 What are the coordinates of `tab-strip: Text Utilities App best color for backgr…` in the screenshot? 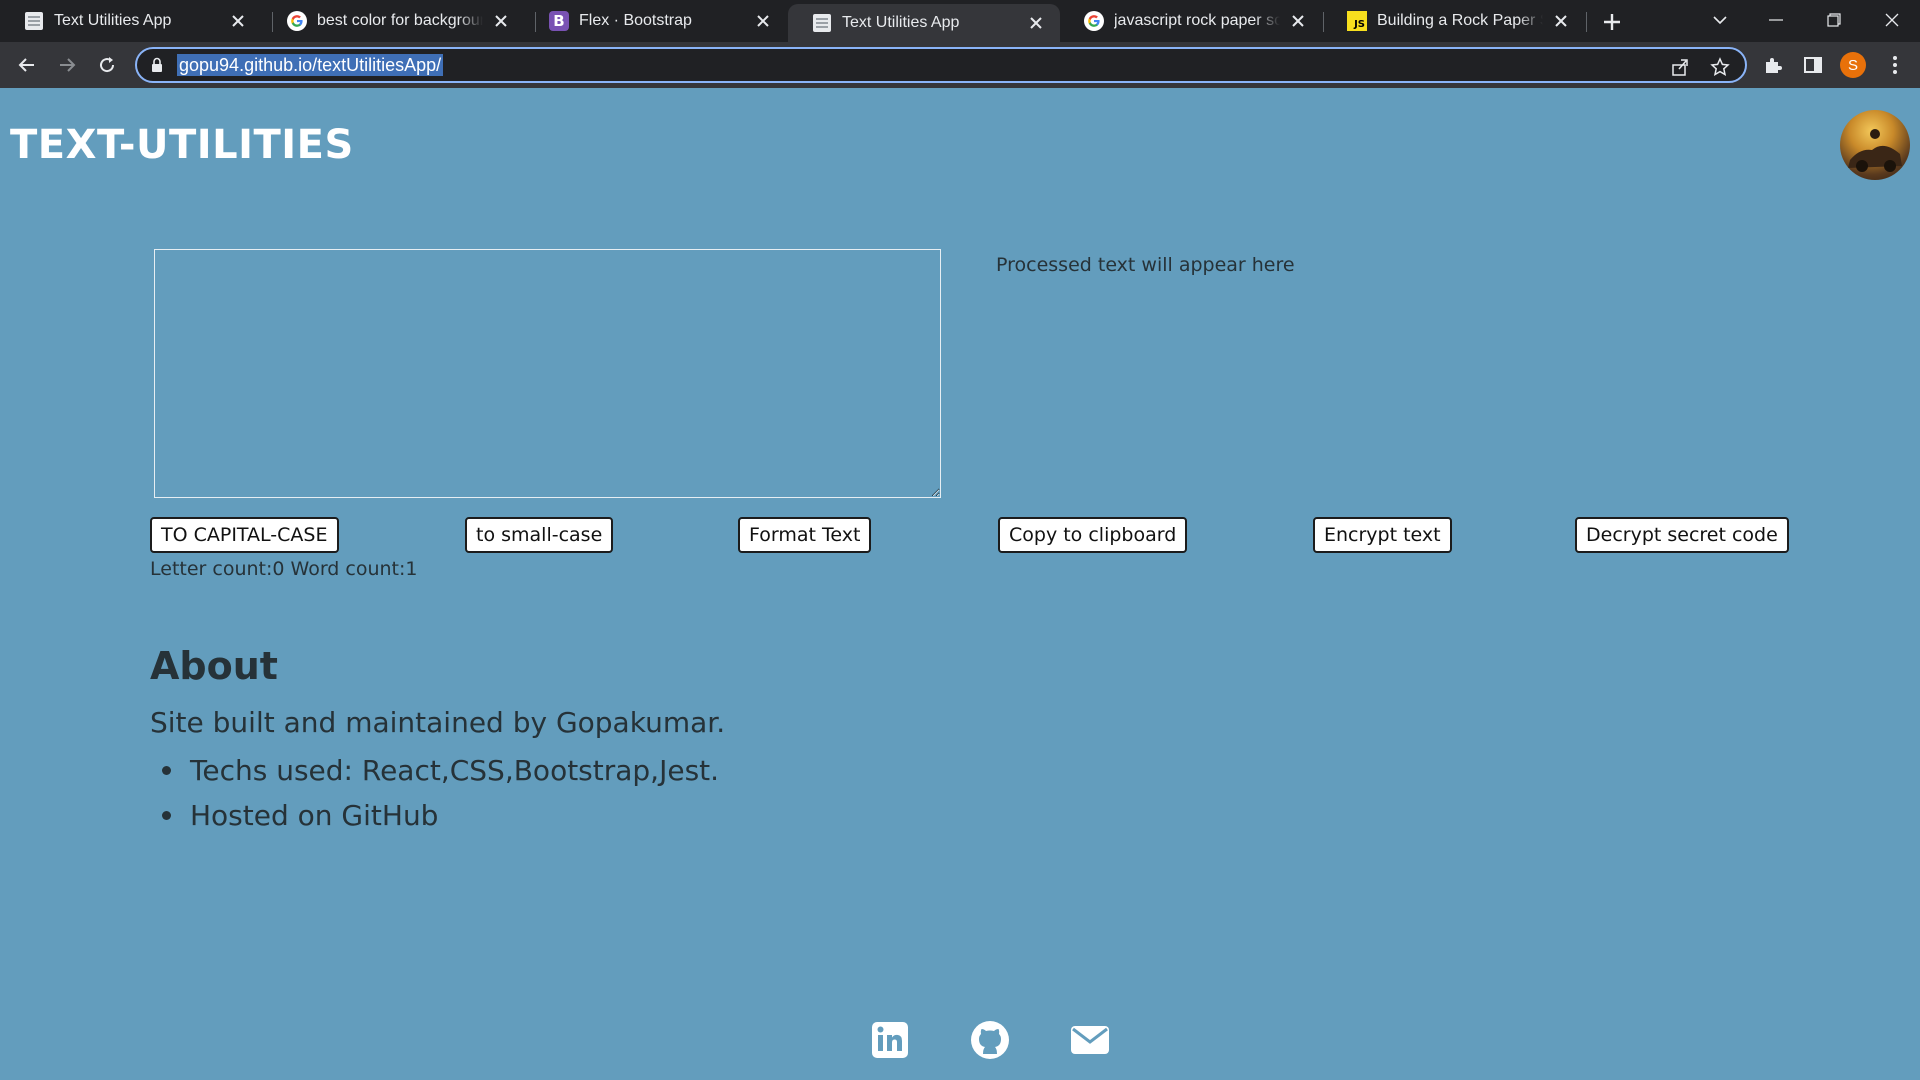 It's located at (960, 21).